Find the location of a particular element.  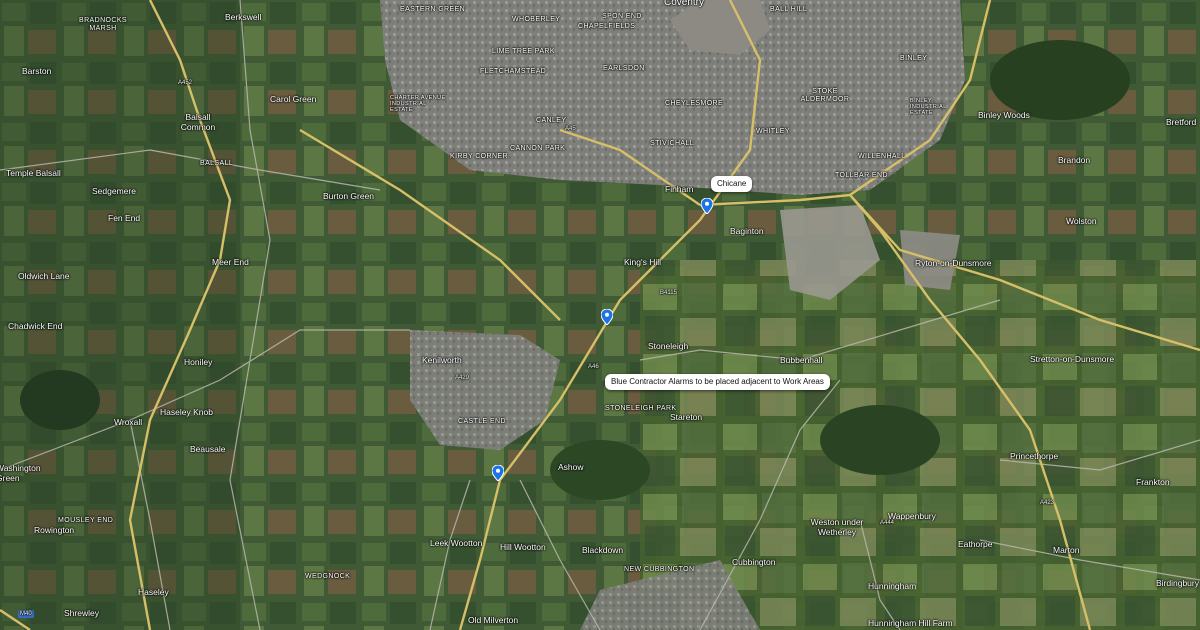

place-label: Burton Green is located at coordinates (349, 196).